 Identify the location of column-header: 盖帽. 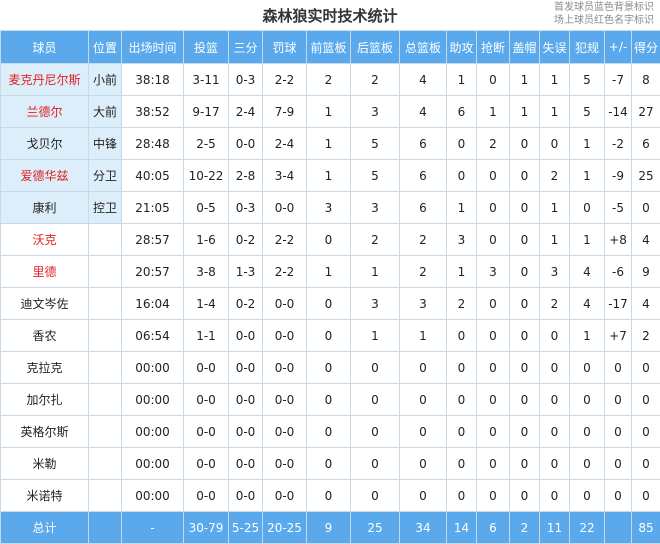
(525, 47).